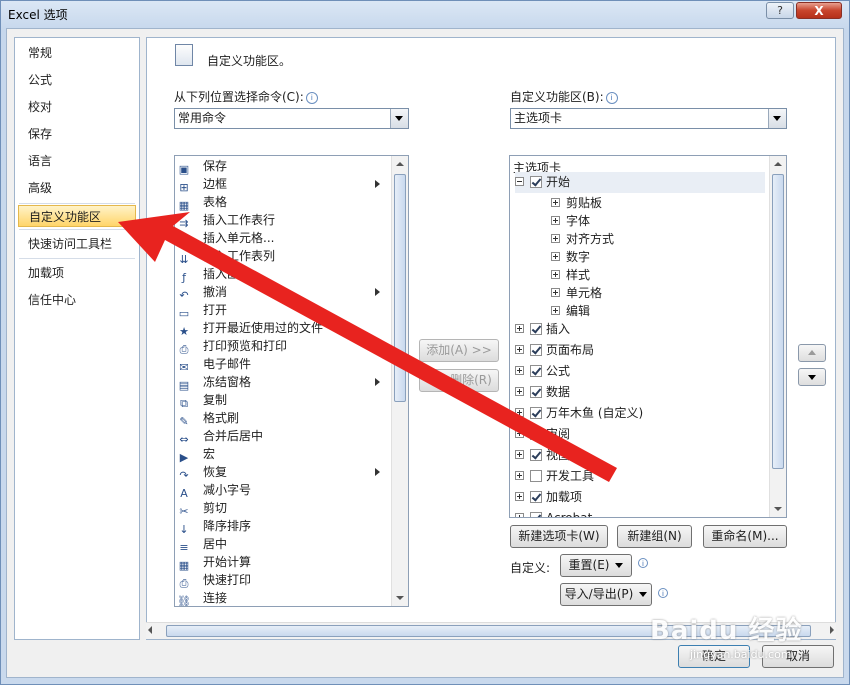 This screenshot has width=850, height=685. What do you see at coordinates (77, 53) in the screenshot?
I see `nav-item: 常规` at bounding box center [77, 53].